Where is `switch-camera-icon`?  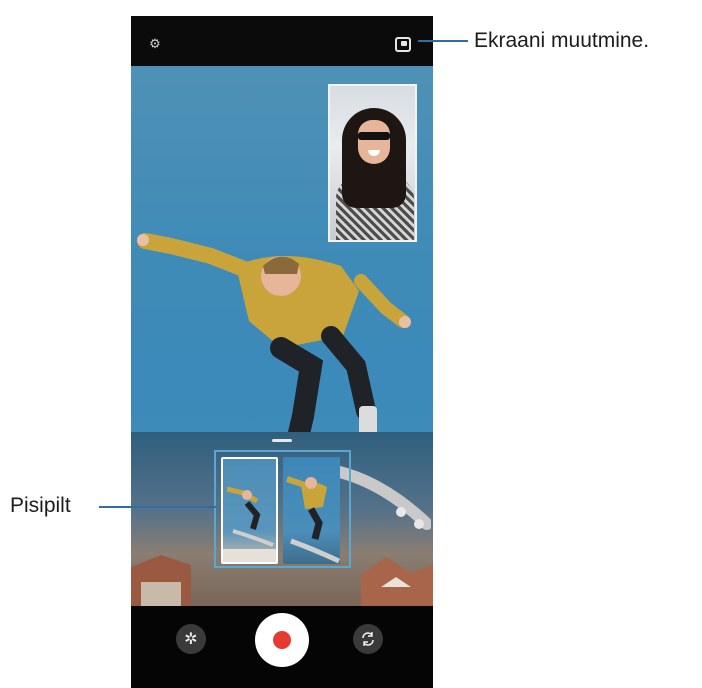 switch-camera-icon is located at coordinates (368, 639).